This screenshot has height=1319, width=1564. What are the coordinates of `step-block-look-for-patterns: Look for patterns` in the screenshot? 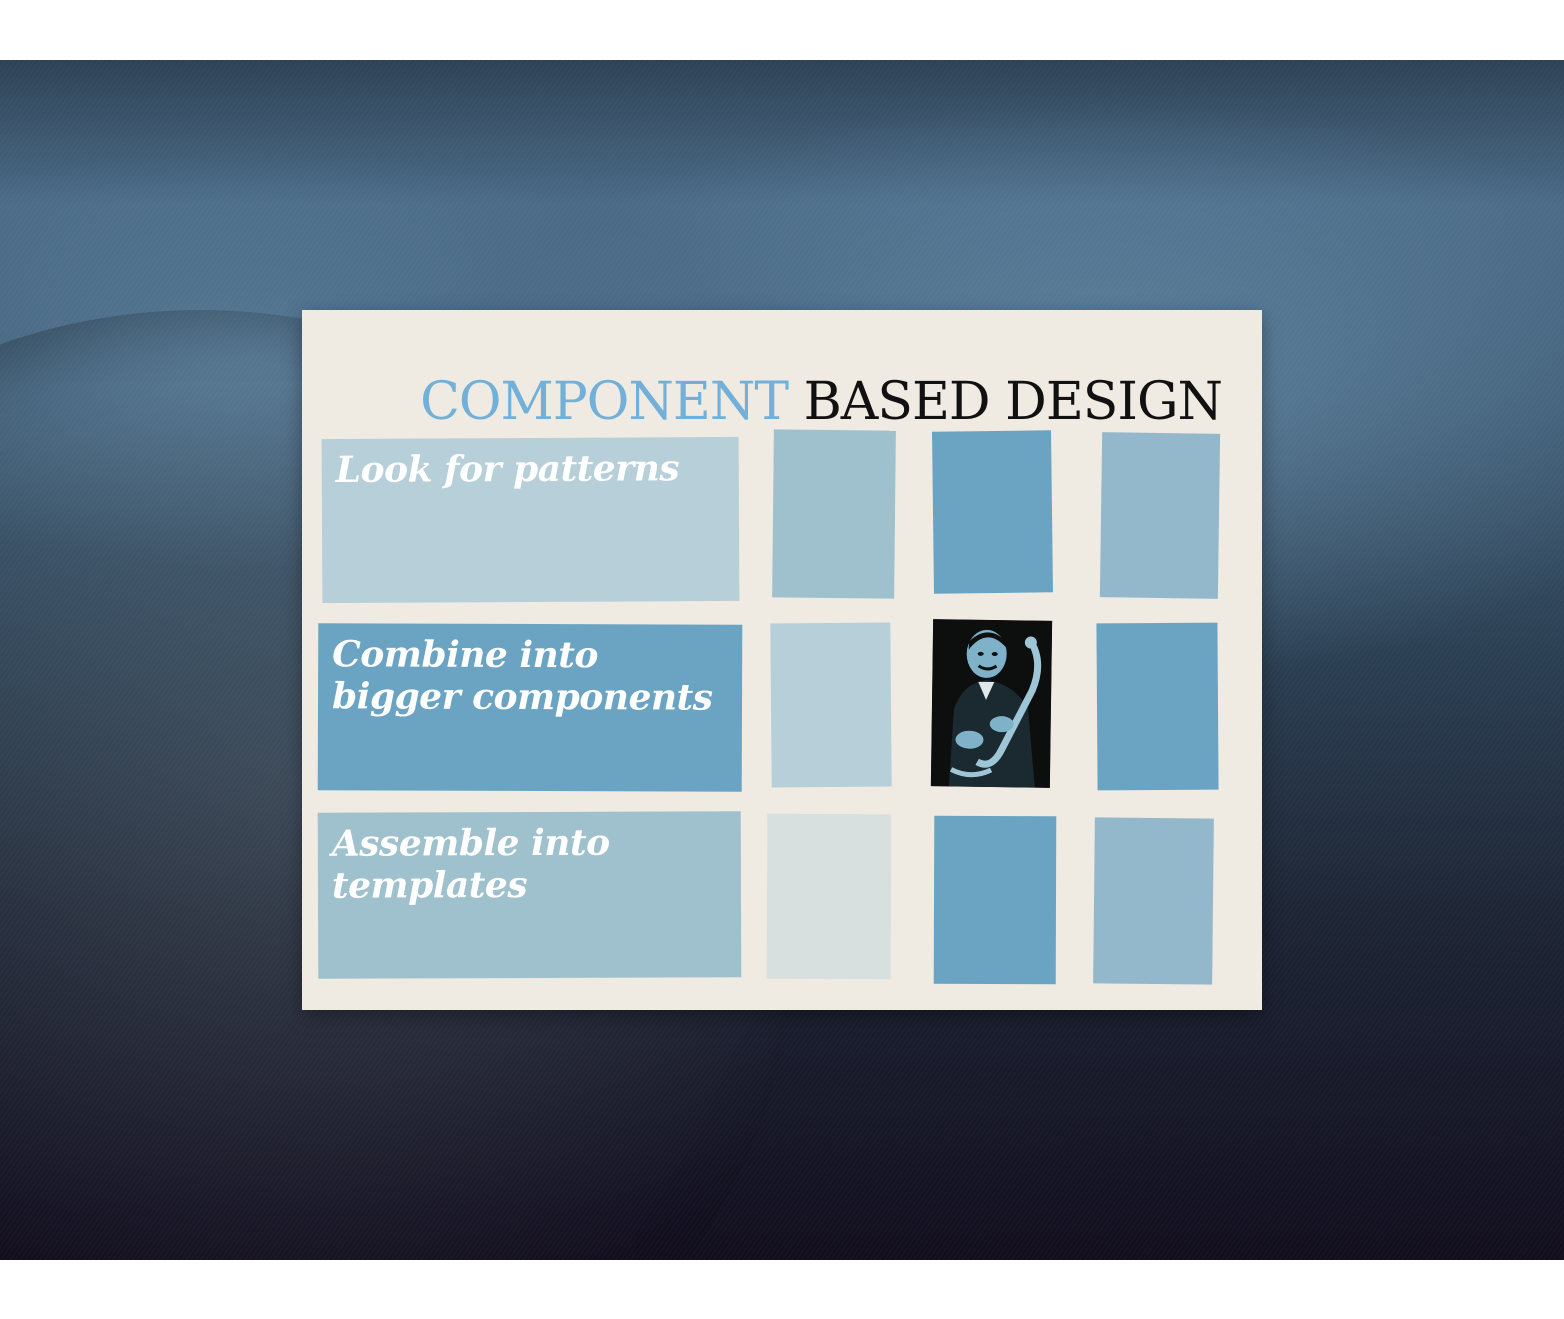 It's located at (530, 520).